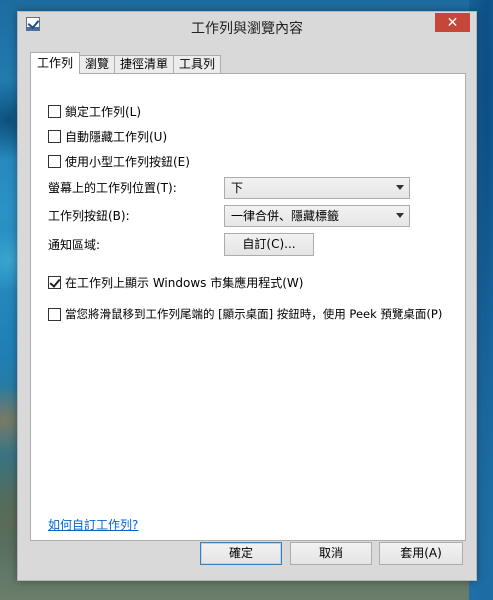  Describe the element at coordinates (55, 63) in the screenshot. I see `tab-taskbar: 工作列` at that location.